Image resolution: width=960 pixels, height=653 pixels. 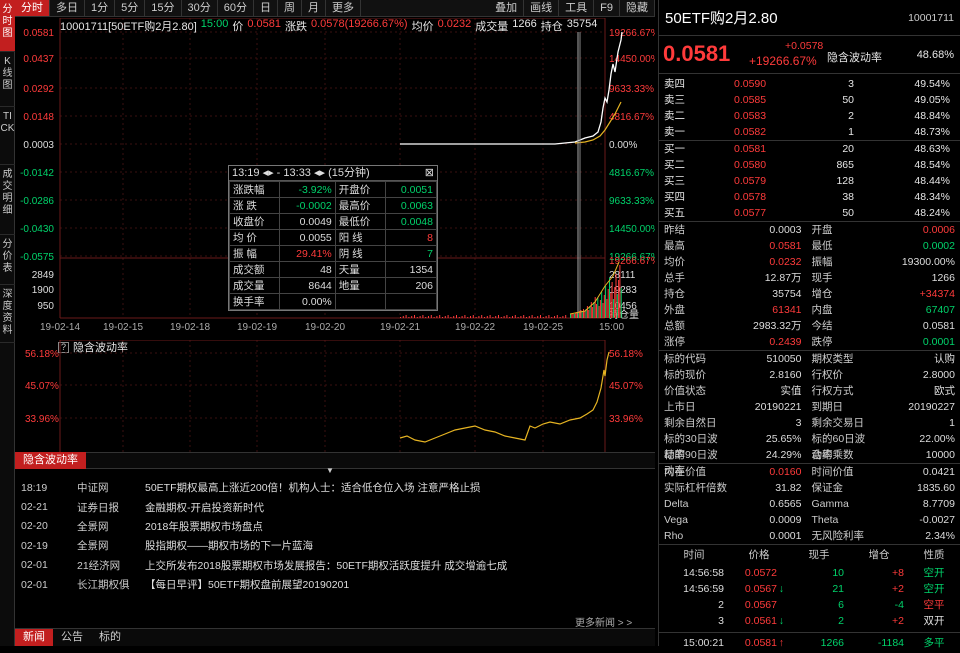 I want to click on book-cell: 0.0582, so click(x=750, y=132).